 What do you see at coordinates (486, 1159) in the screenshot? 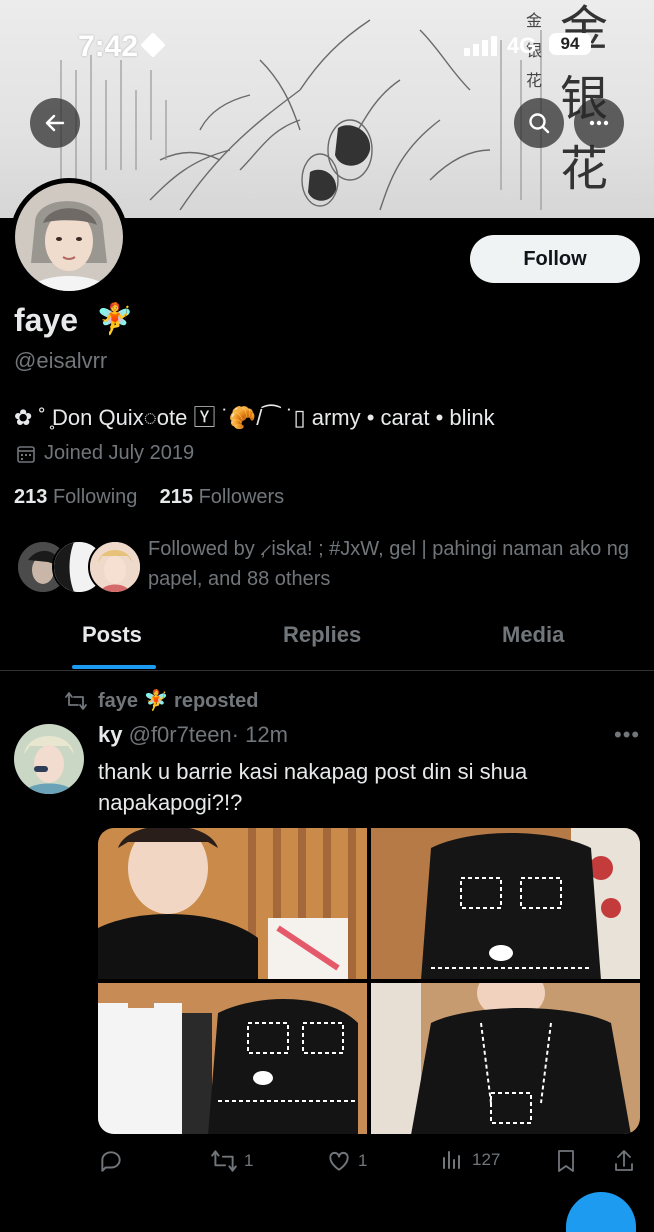
I see `views-count: 127` at bounding box center [486, 1159].